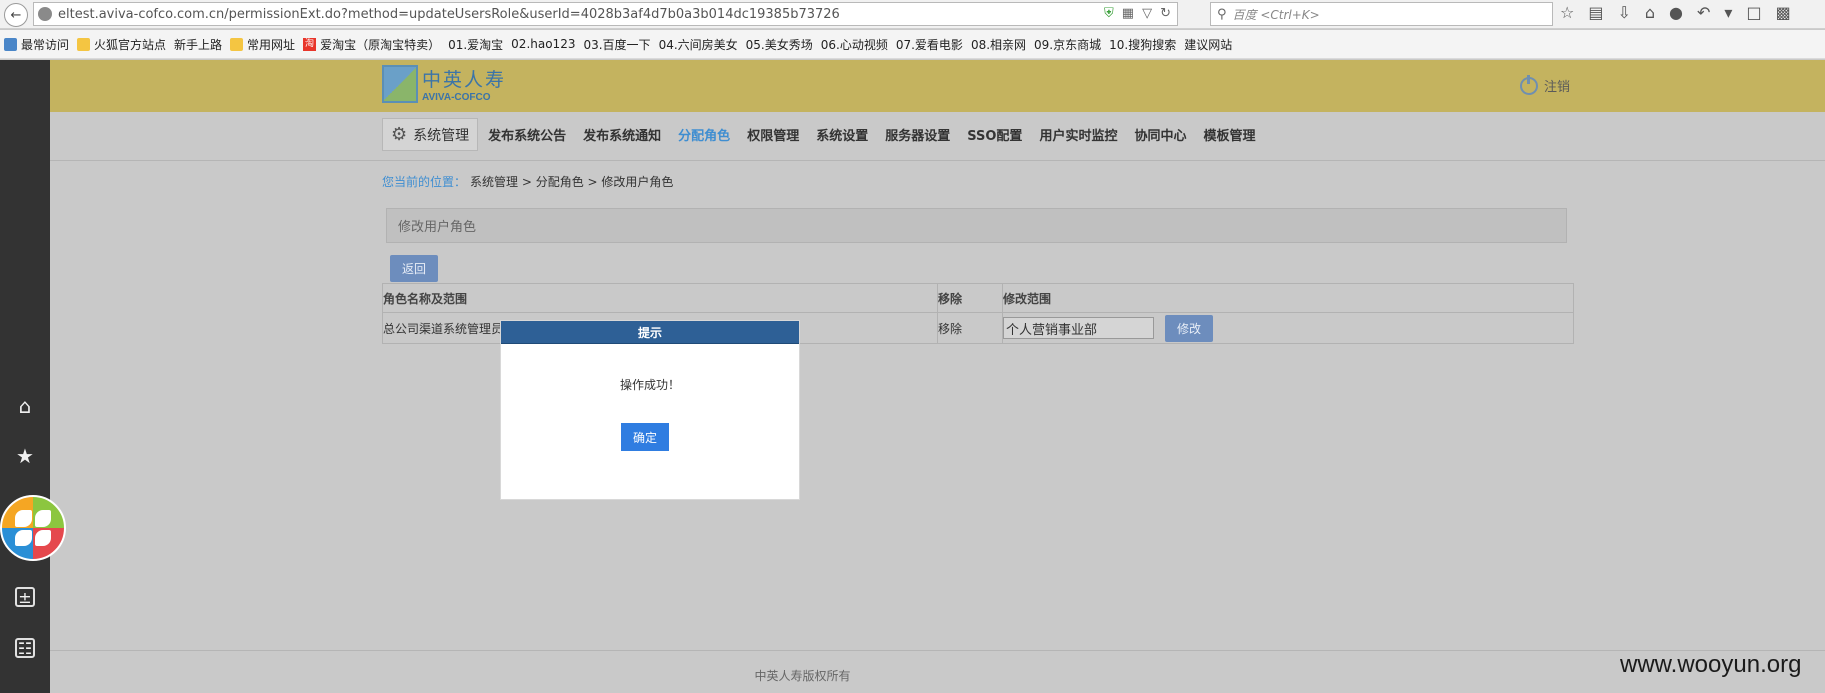 This screenshot has width=1825, height=693. What do you see at coordinates (929, 44) in the screenshot?
I see `bookmark-label: 07.爱看电影` at bounding box center [929, 44].